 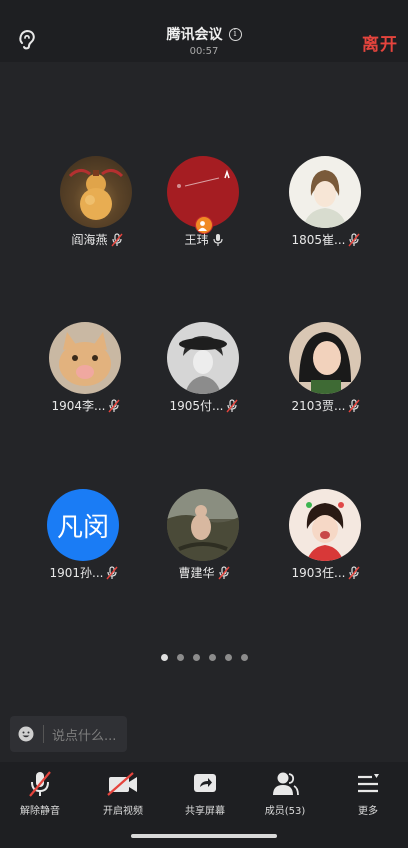 I want to click on start-video-label: 开启视频, so click(x=123, y=811).